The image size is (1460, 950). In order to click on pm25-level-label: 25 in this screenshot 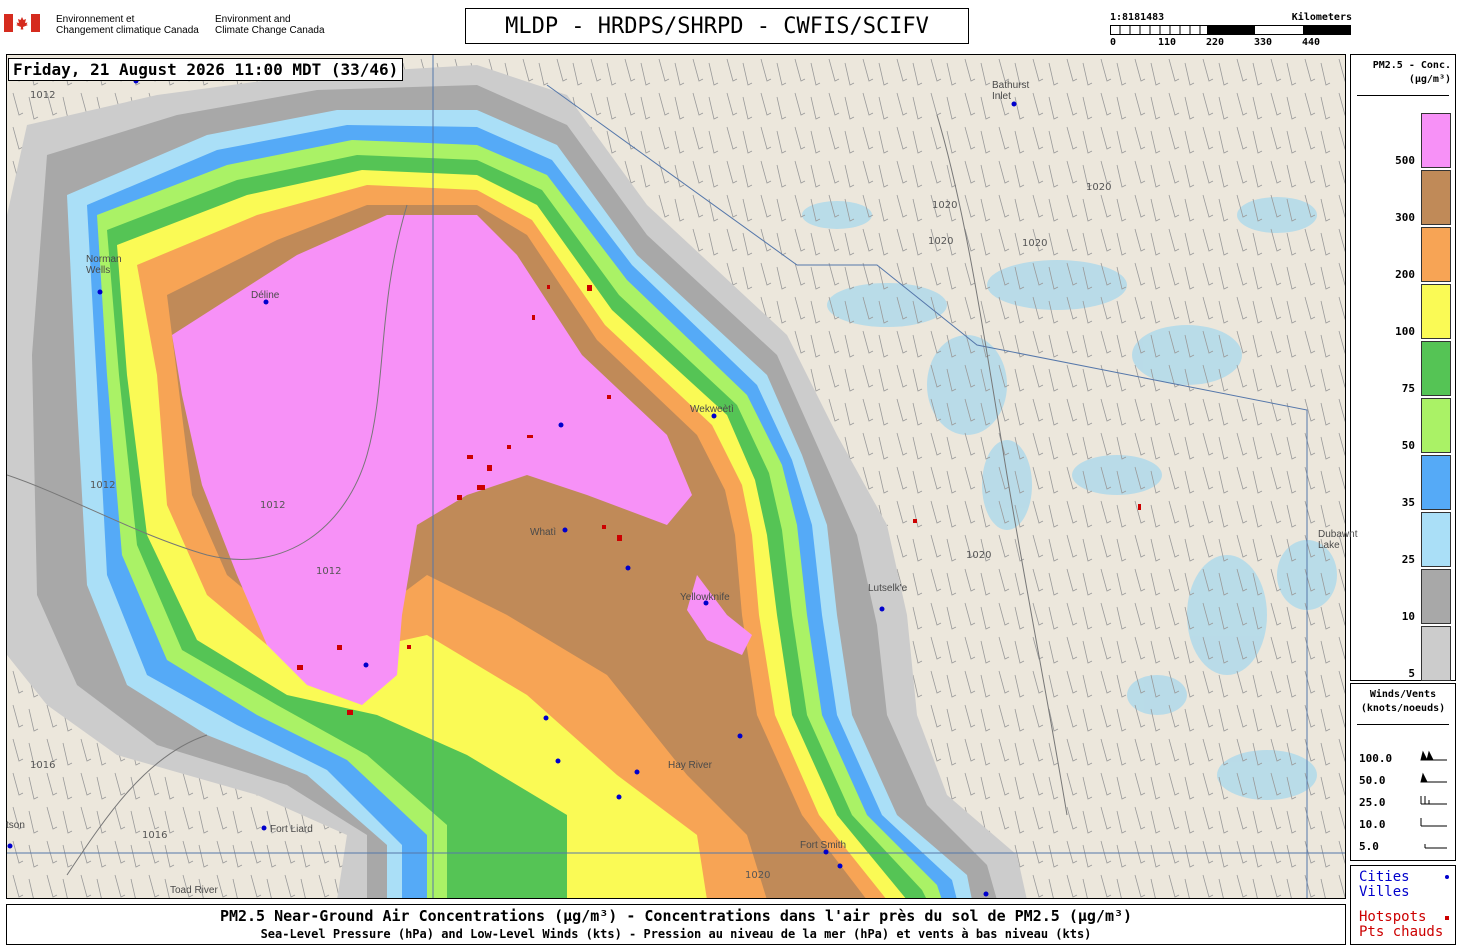, I will do `click(1408, 559)`.